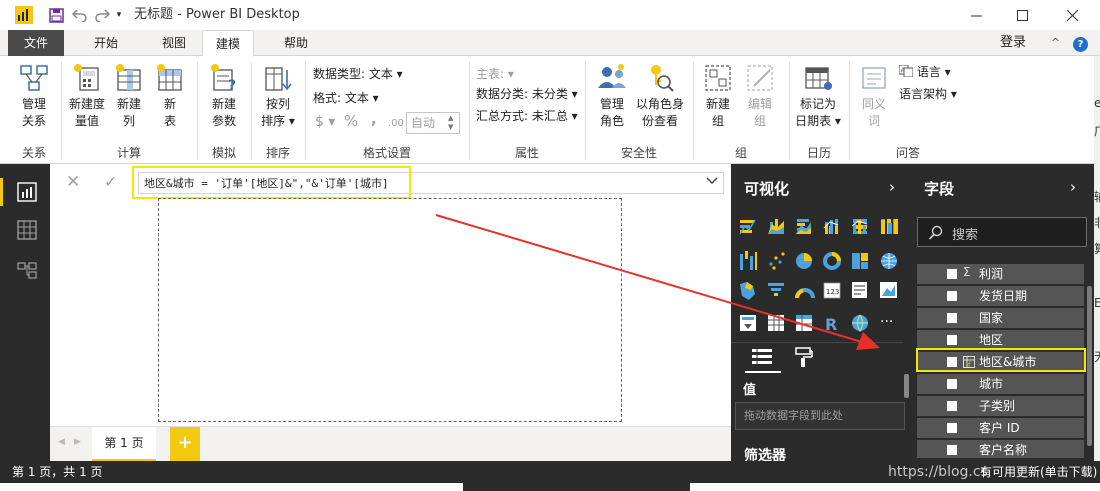 The image size is (1100, 491). What do you see at coordinates (760, 96) in the screenshot?
I see `edit-group-button: 编辑 组` at bounding box center [760, 96].